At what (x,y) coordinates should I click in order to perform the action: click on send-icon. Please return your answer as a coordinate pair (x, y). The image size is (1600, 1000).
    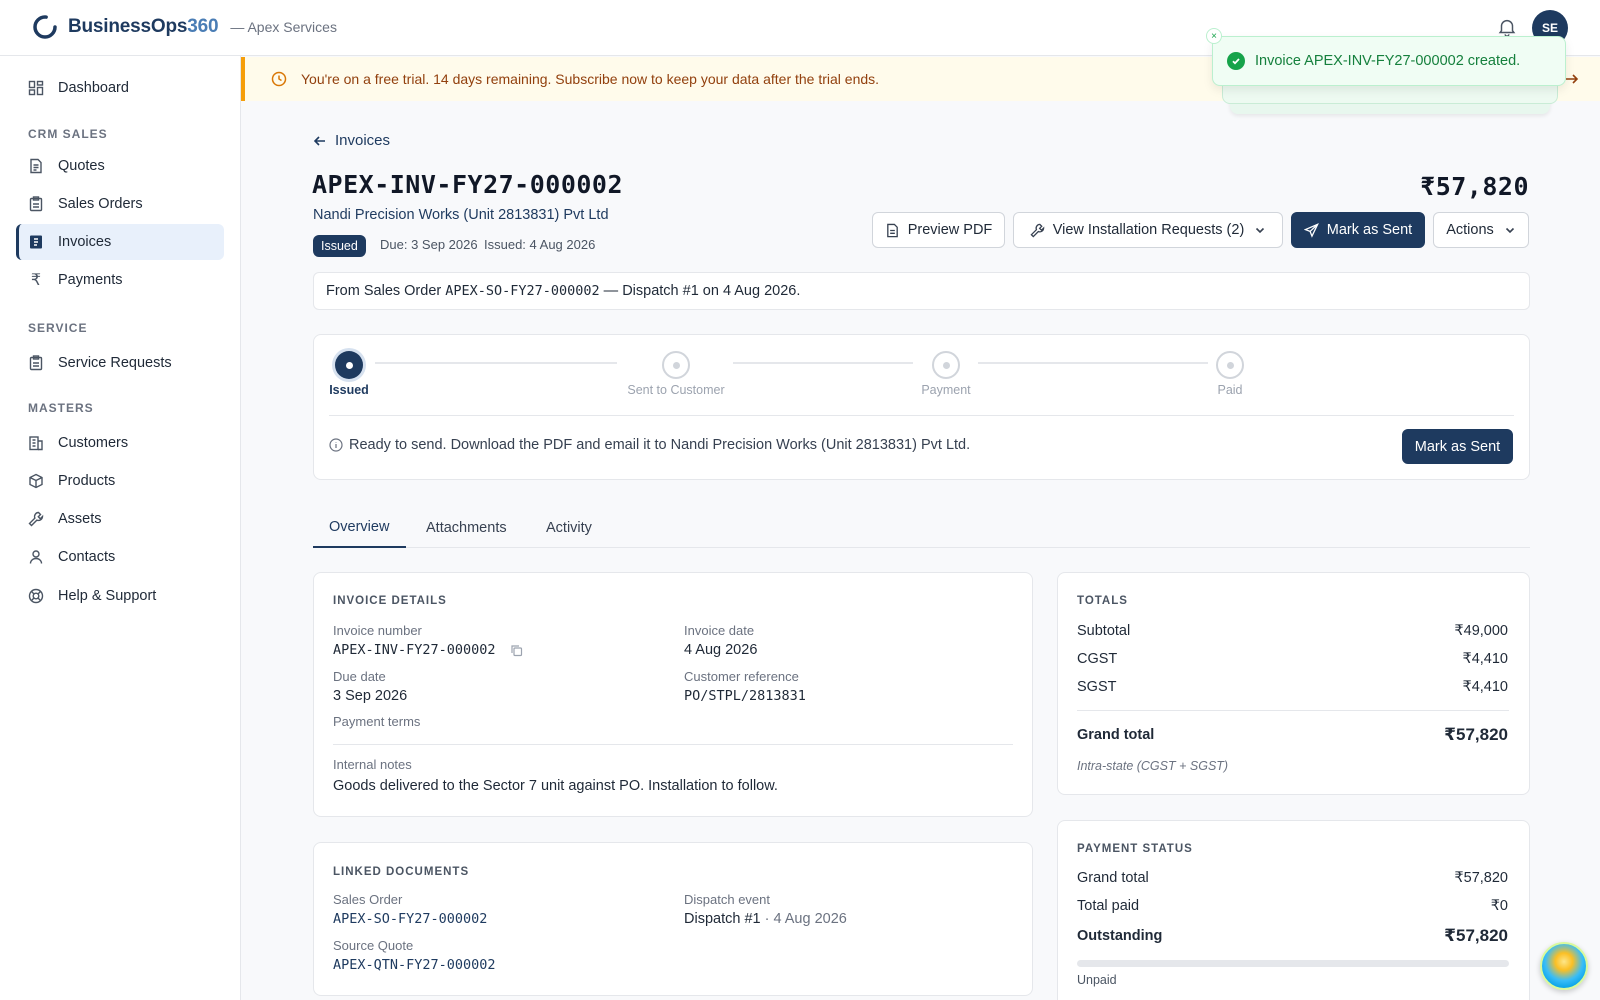
    Looking at the image, I should click on (1311, 230).